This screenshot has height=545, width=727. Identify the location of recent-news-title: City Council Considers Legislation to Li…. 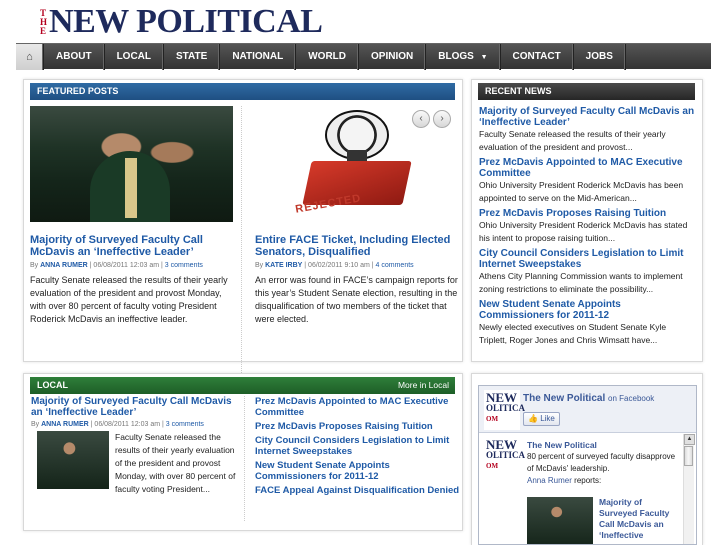
(587, 259).